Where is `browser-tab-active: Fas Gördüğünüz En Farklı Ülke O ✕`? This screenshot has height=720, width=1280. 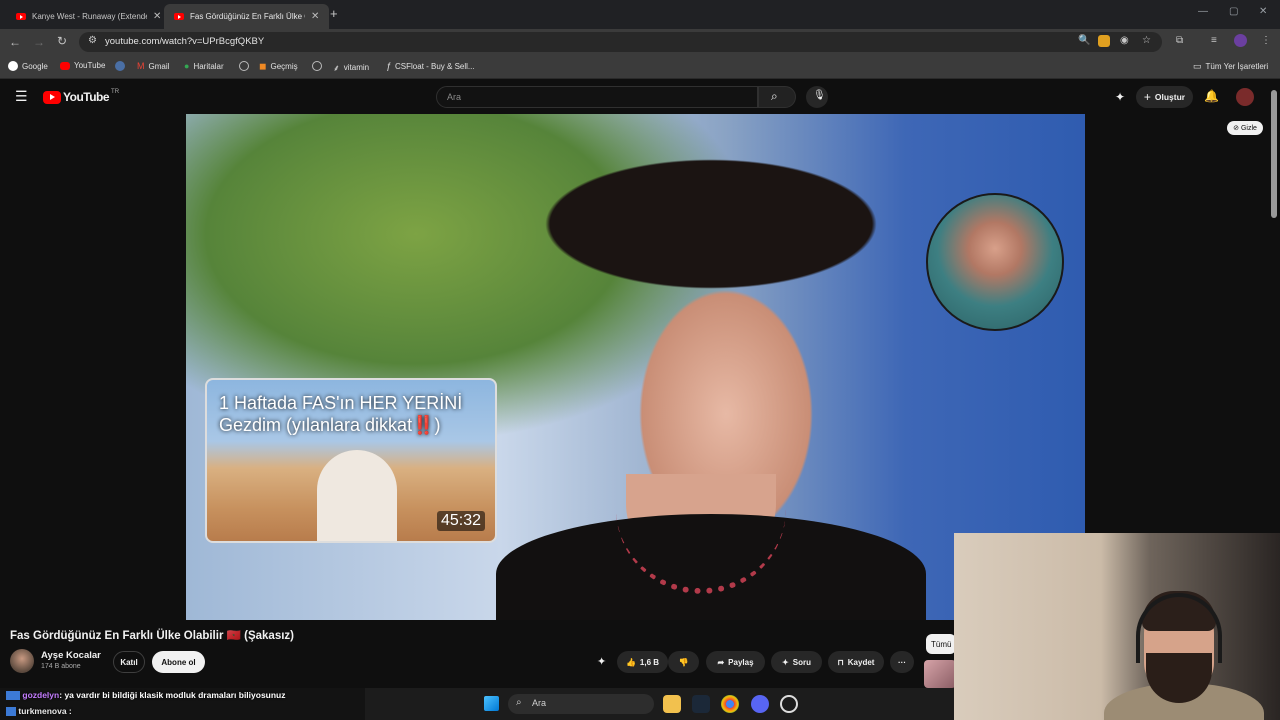
browser-tab-active: Fas Gördüğünüz En Farklı Ülke O ✕ is located at coordinates (247, 16).